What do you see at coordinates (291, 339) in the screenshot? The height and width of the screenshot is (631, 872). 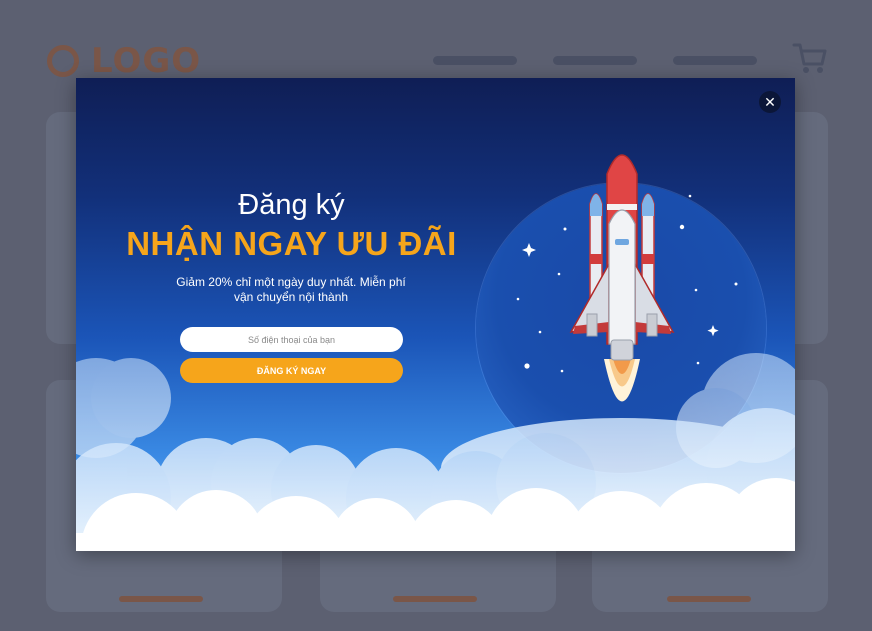 I see `phone-number-input` at bounding box center [291, 339].